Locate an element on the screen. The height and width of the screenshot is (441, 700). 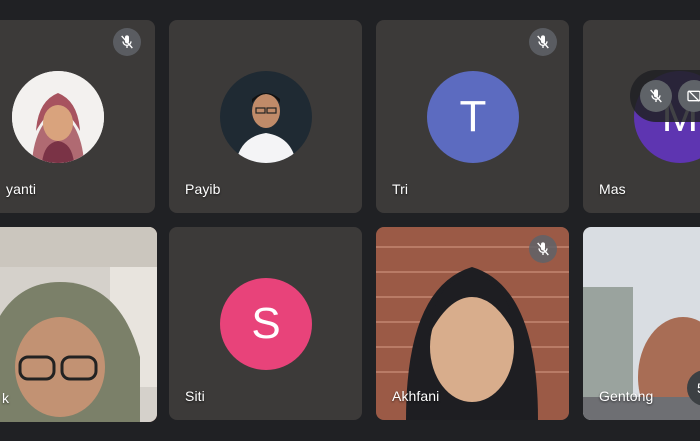
participant-tile-siti: S Siti is located at coordinates (265, 323).